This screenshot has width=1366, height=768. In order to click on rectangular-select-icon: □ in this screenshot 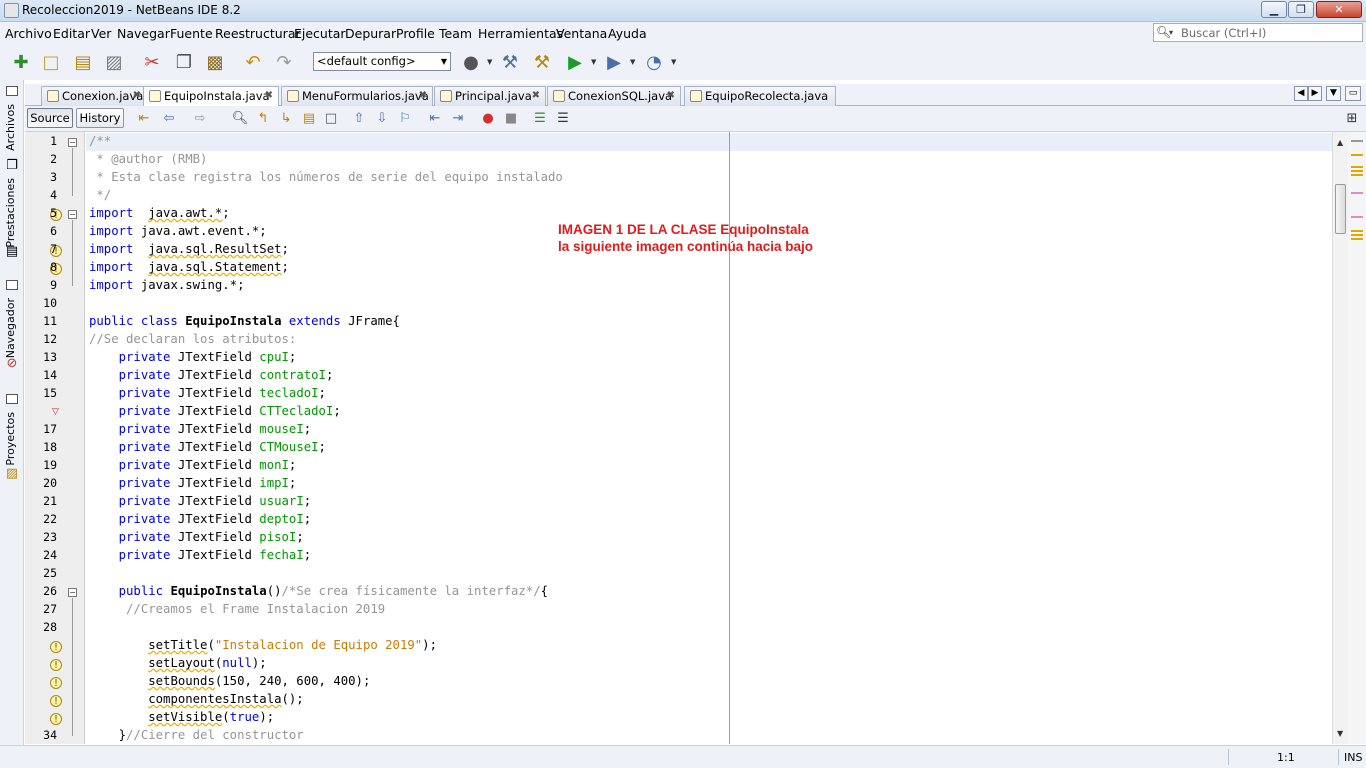, I will do `click(331, 119)`.